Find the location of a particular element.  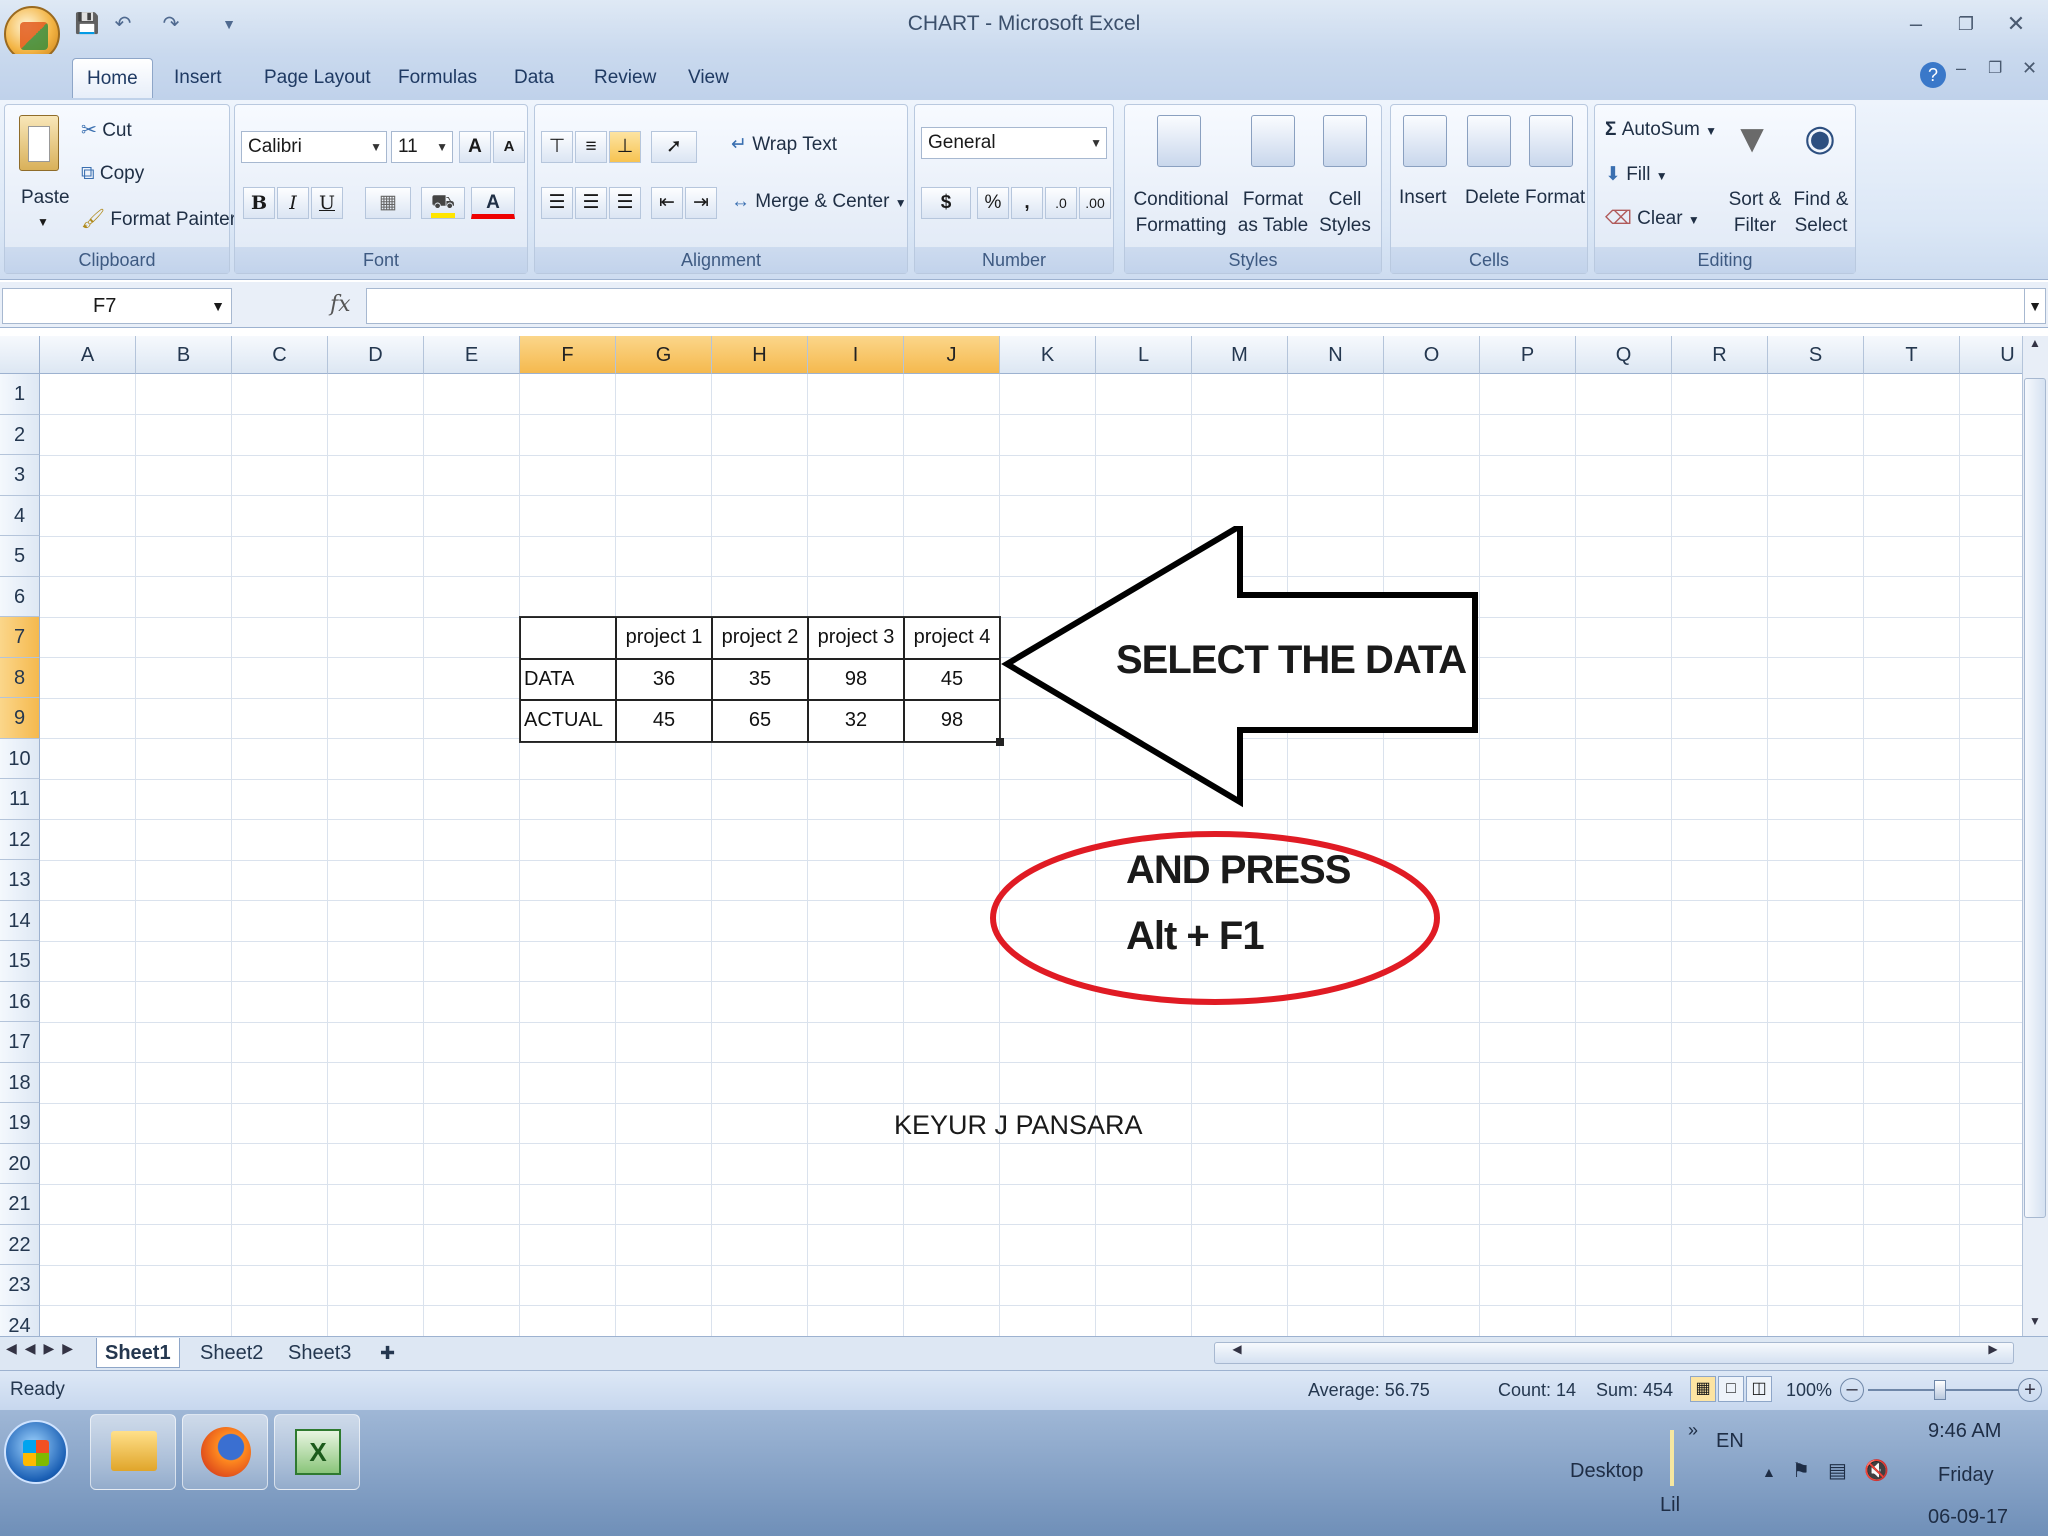

align-left-button: ☰ is located at coordinates (557, 203).